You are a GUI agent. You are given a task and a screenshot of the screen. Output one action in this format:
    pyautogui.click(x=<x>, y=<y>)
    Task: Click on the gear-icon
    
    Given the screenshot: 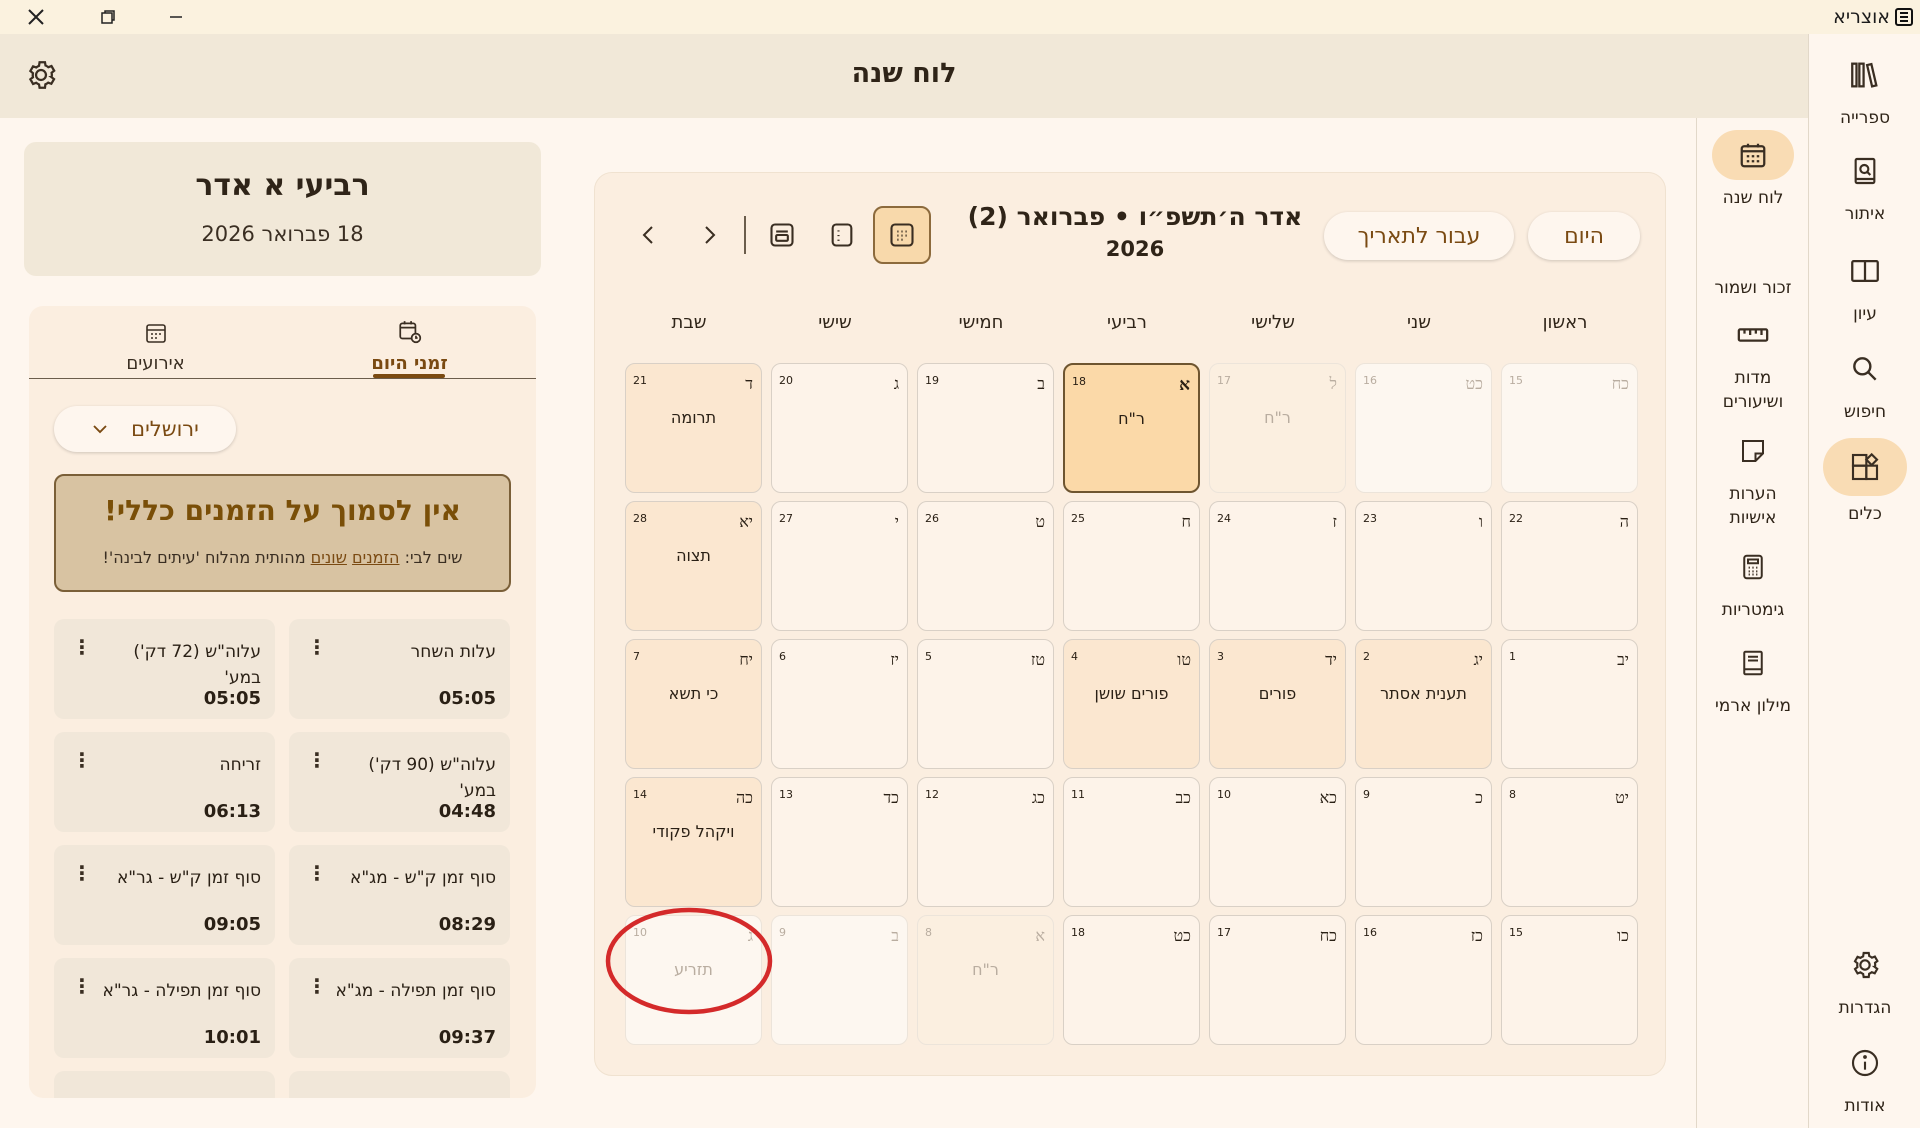 What is the action you would take?
    pyautogui.click(x=1866, y=965)
    